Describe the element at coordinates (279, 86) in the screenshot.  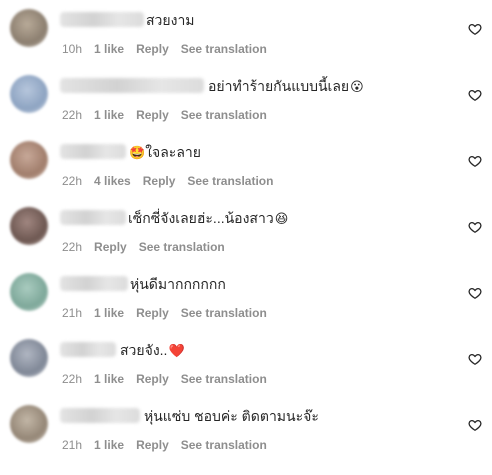
I see `comment-body: อย่าทำร้ายกันแบบนี้เลย` at that location.